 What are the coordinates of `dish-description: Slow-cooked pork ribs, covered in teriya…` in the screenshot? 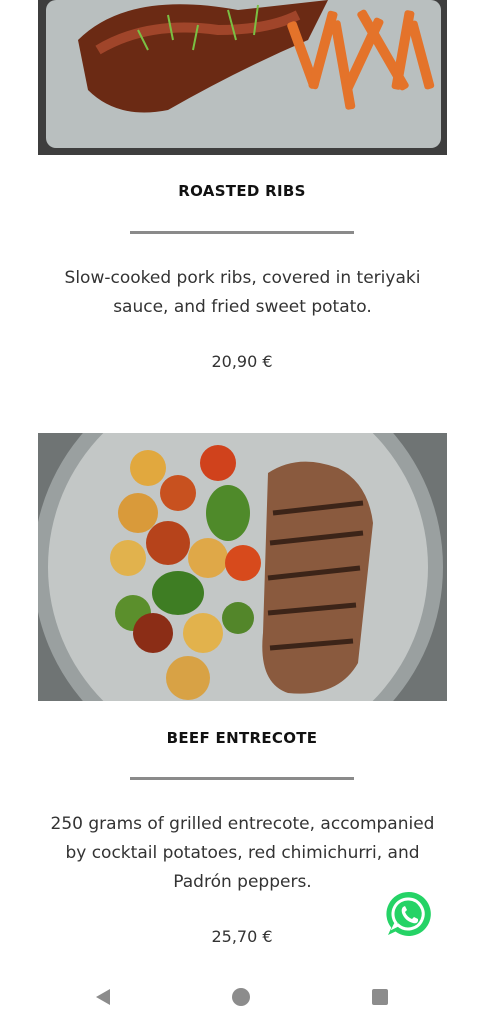 It's located at (242, 292).